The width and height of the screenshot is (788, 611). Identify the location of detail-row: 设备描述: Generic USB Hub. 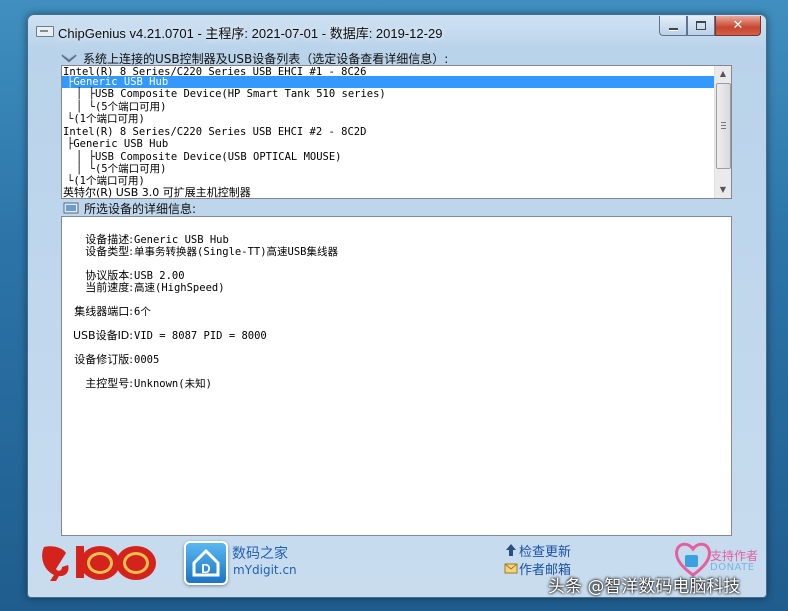
(392, 240).